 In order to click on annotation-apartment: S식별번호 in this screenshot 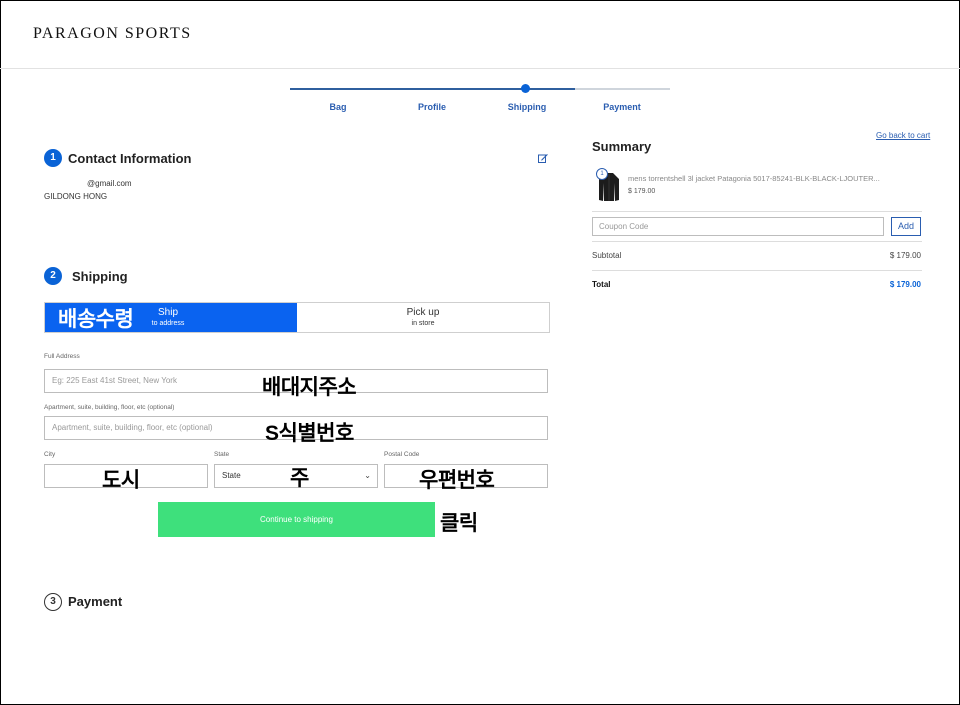, I will do `click(309, 433)`.